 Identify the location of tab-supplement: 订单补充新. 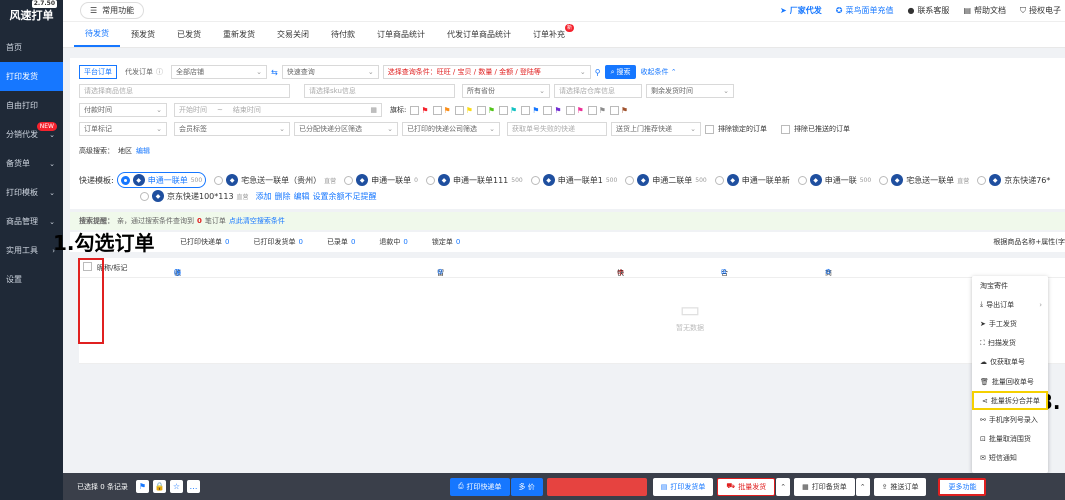
(549, 34).